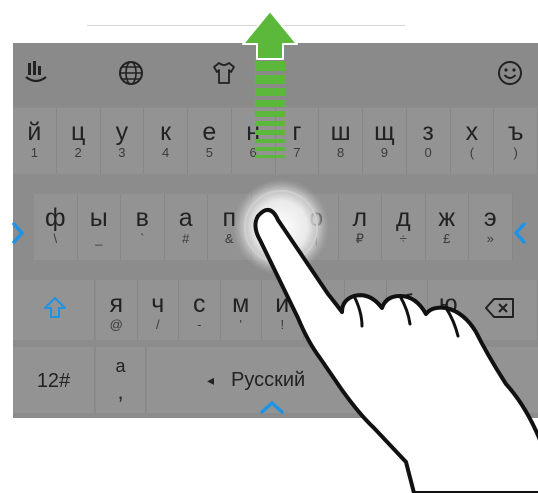  I want to click on key-label: щ, so click(384, 132).